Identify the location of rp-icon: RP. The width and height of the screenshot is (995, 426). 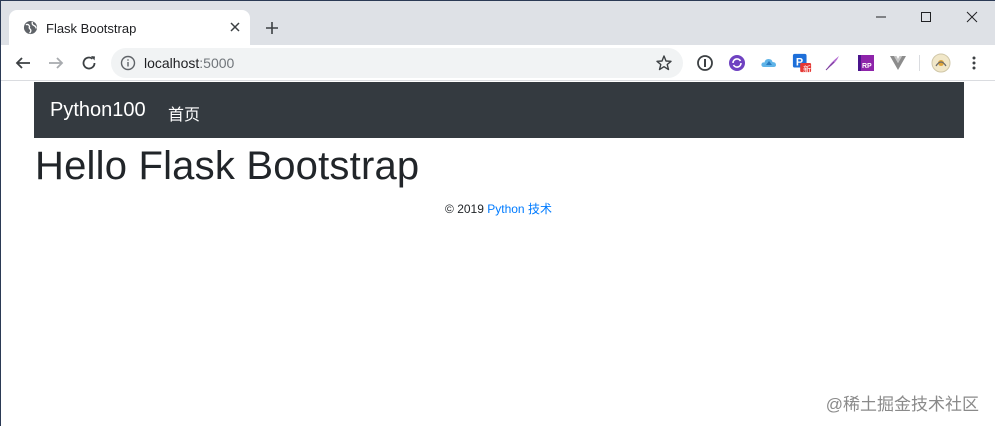
(866, 63).